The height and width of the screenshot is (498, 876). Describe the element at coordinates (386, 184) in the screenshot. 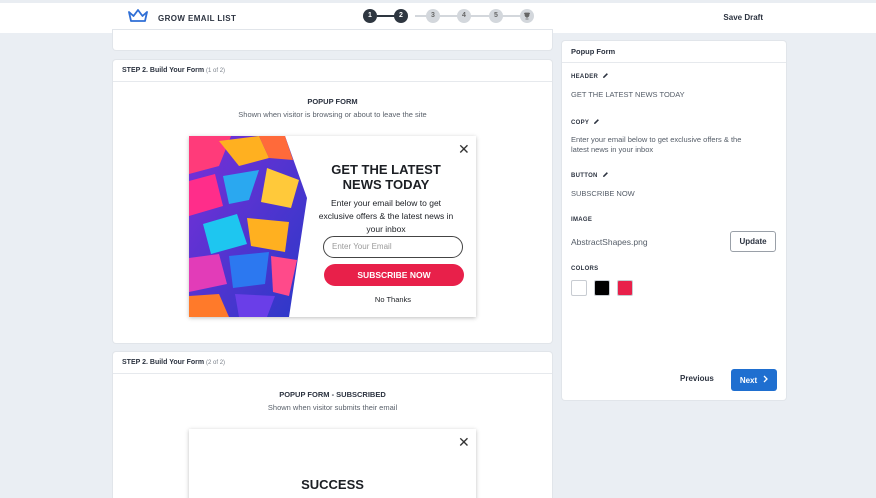

I see `popup-headline-line: NEWS TODAY` at that location.